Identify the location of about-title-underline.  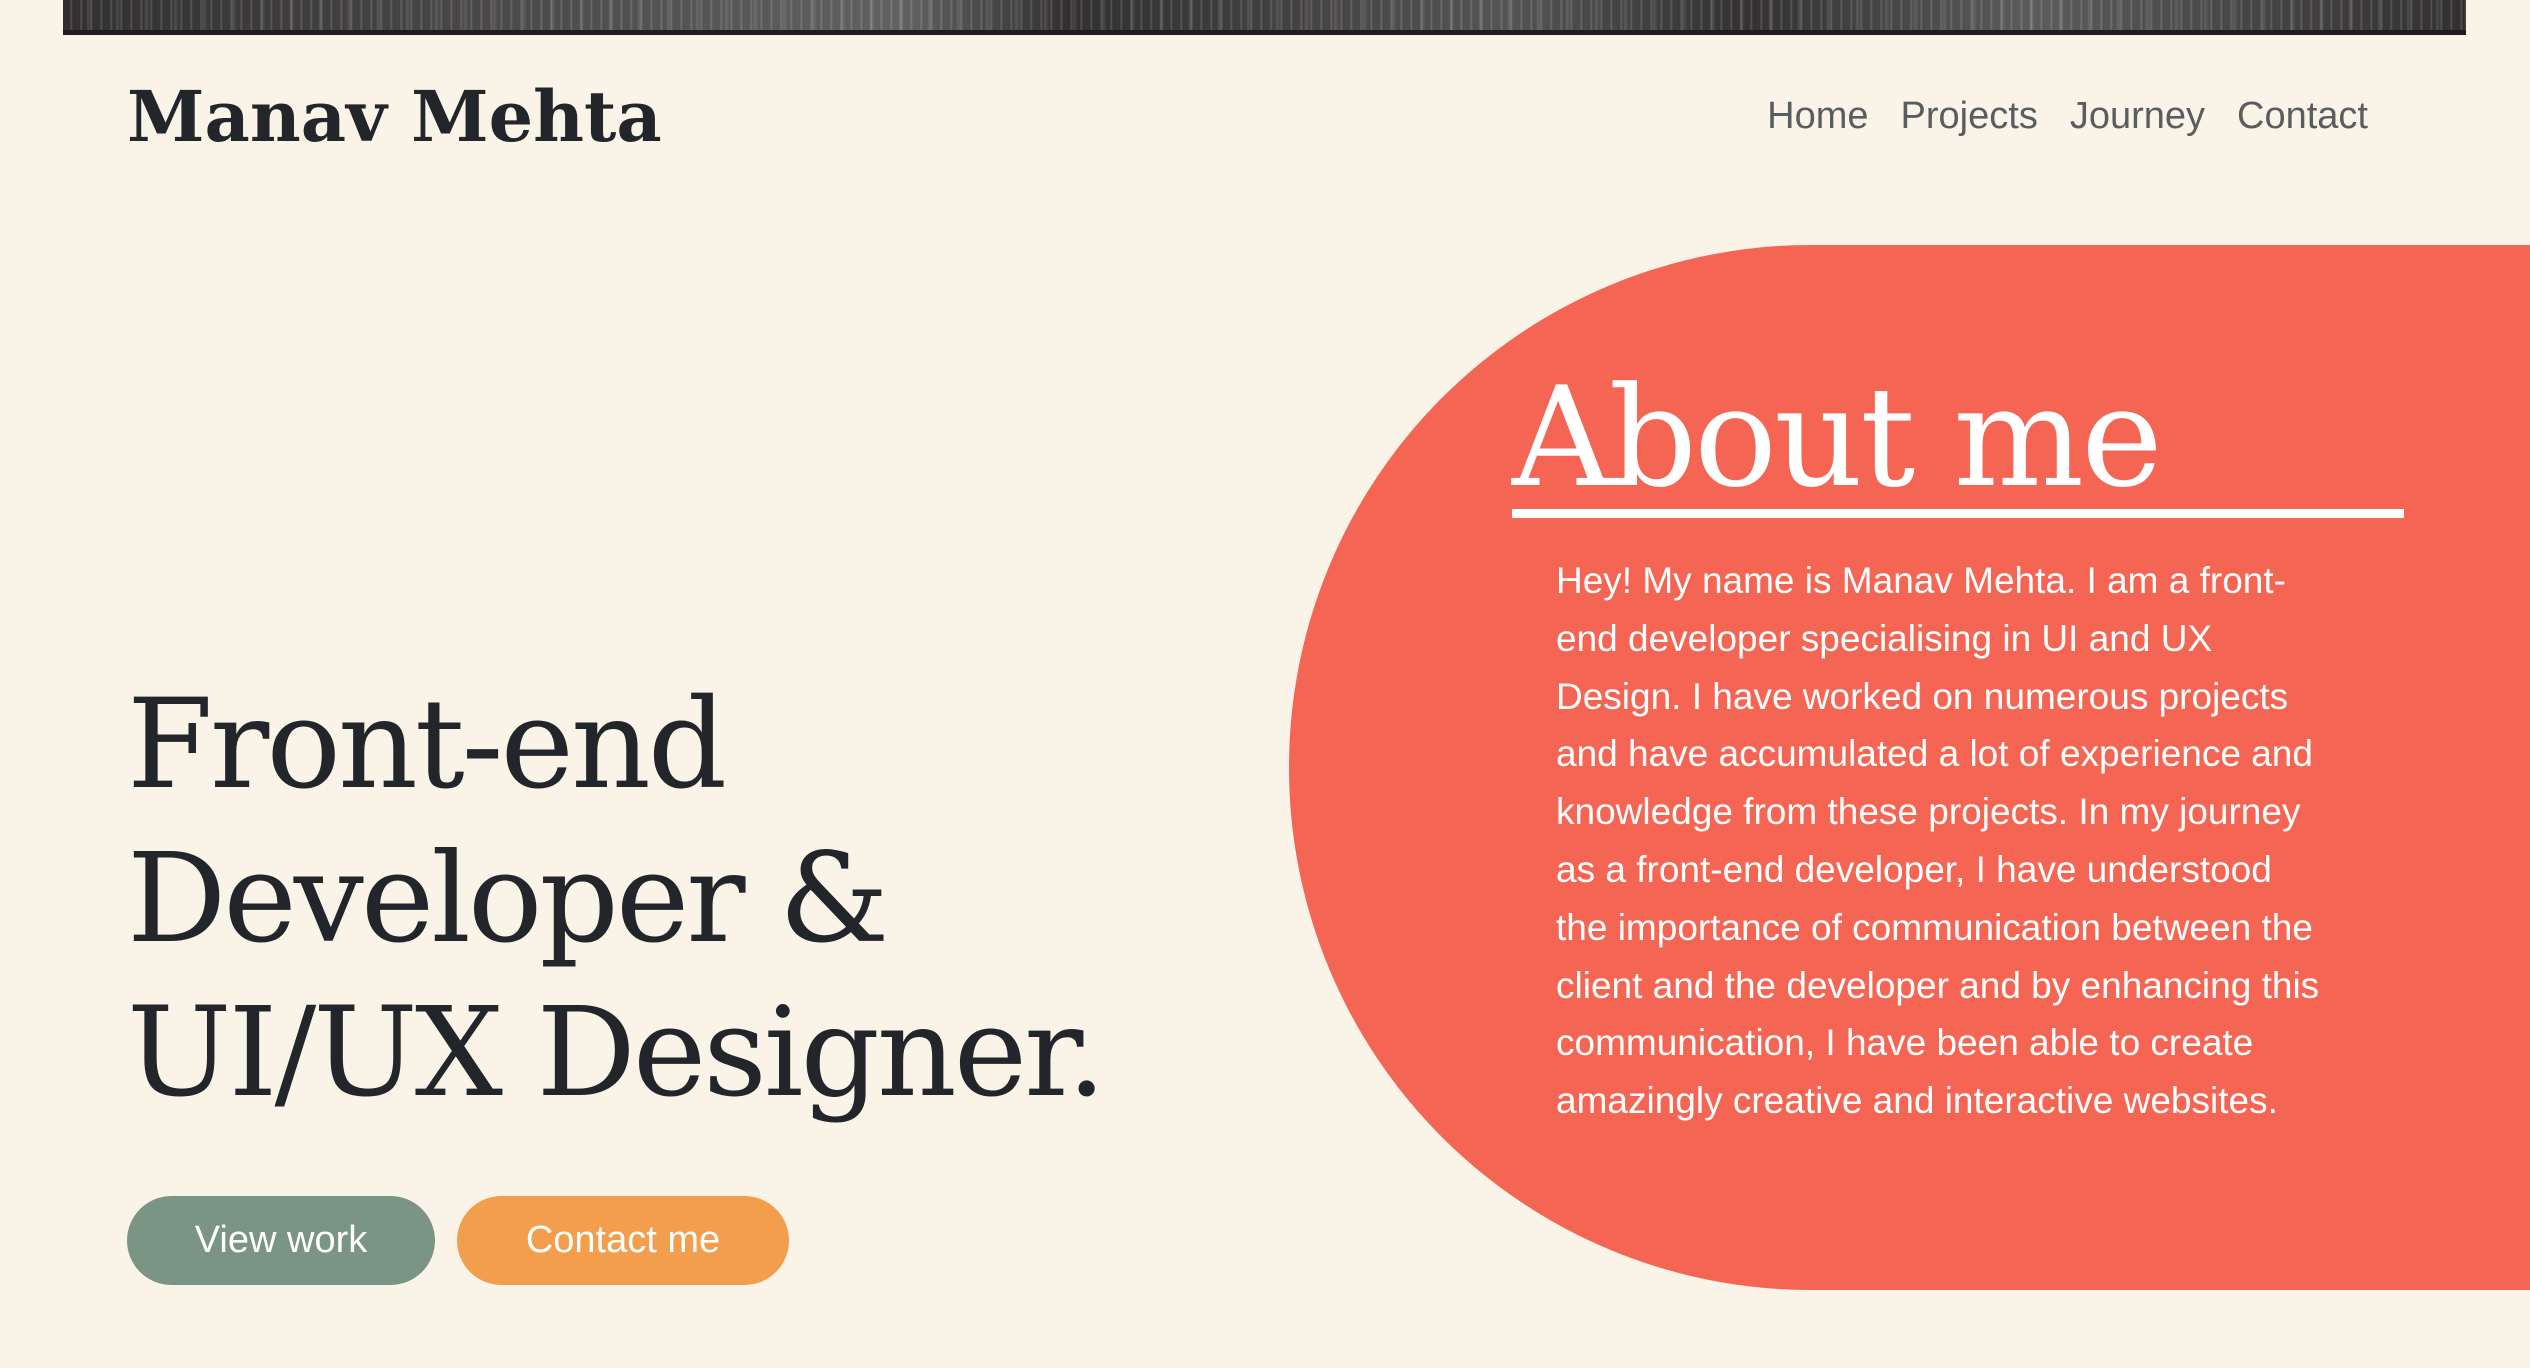
(1958, 513).